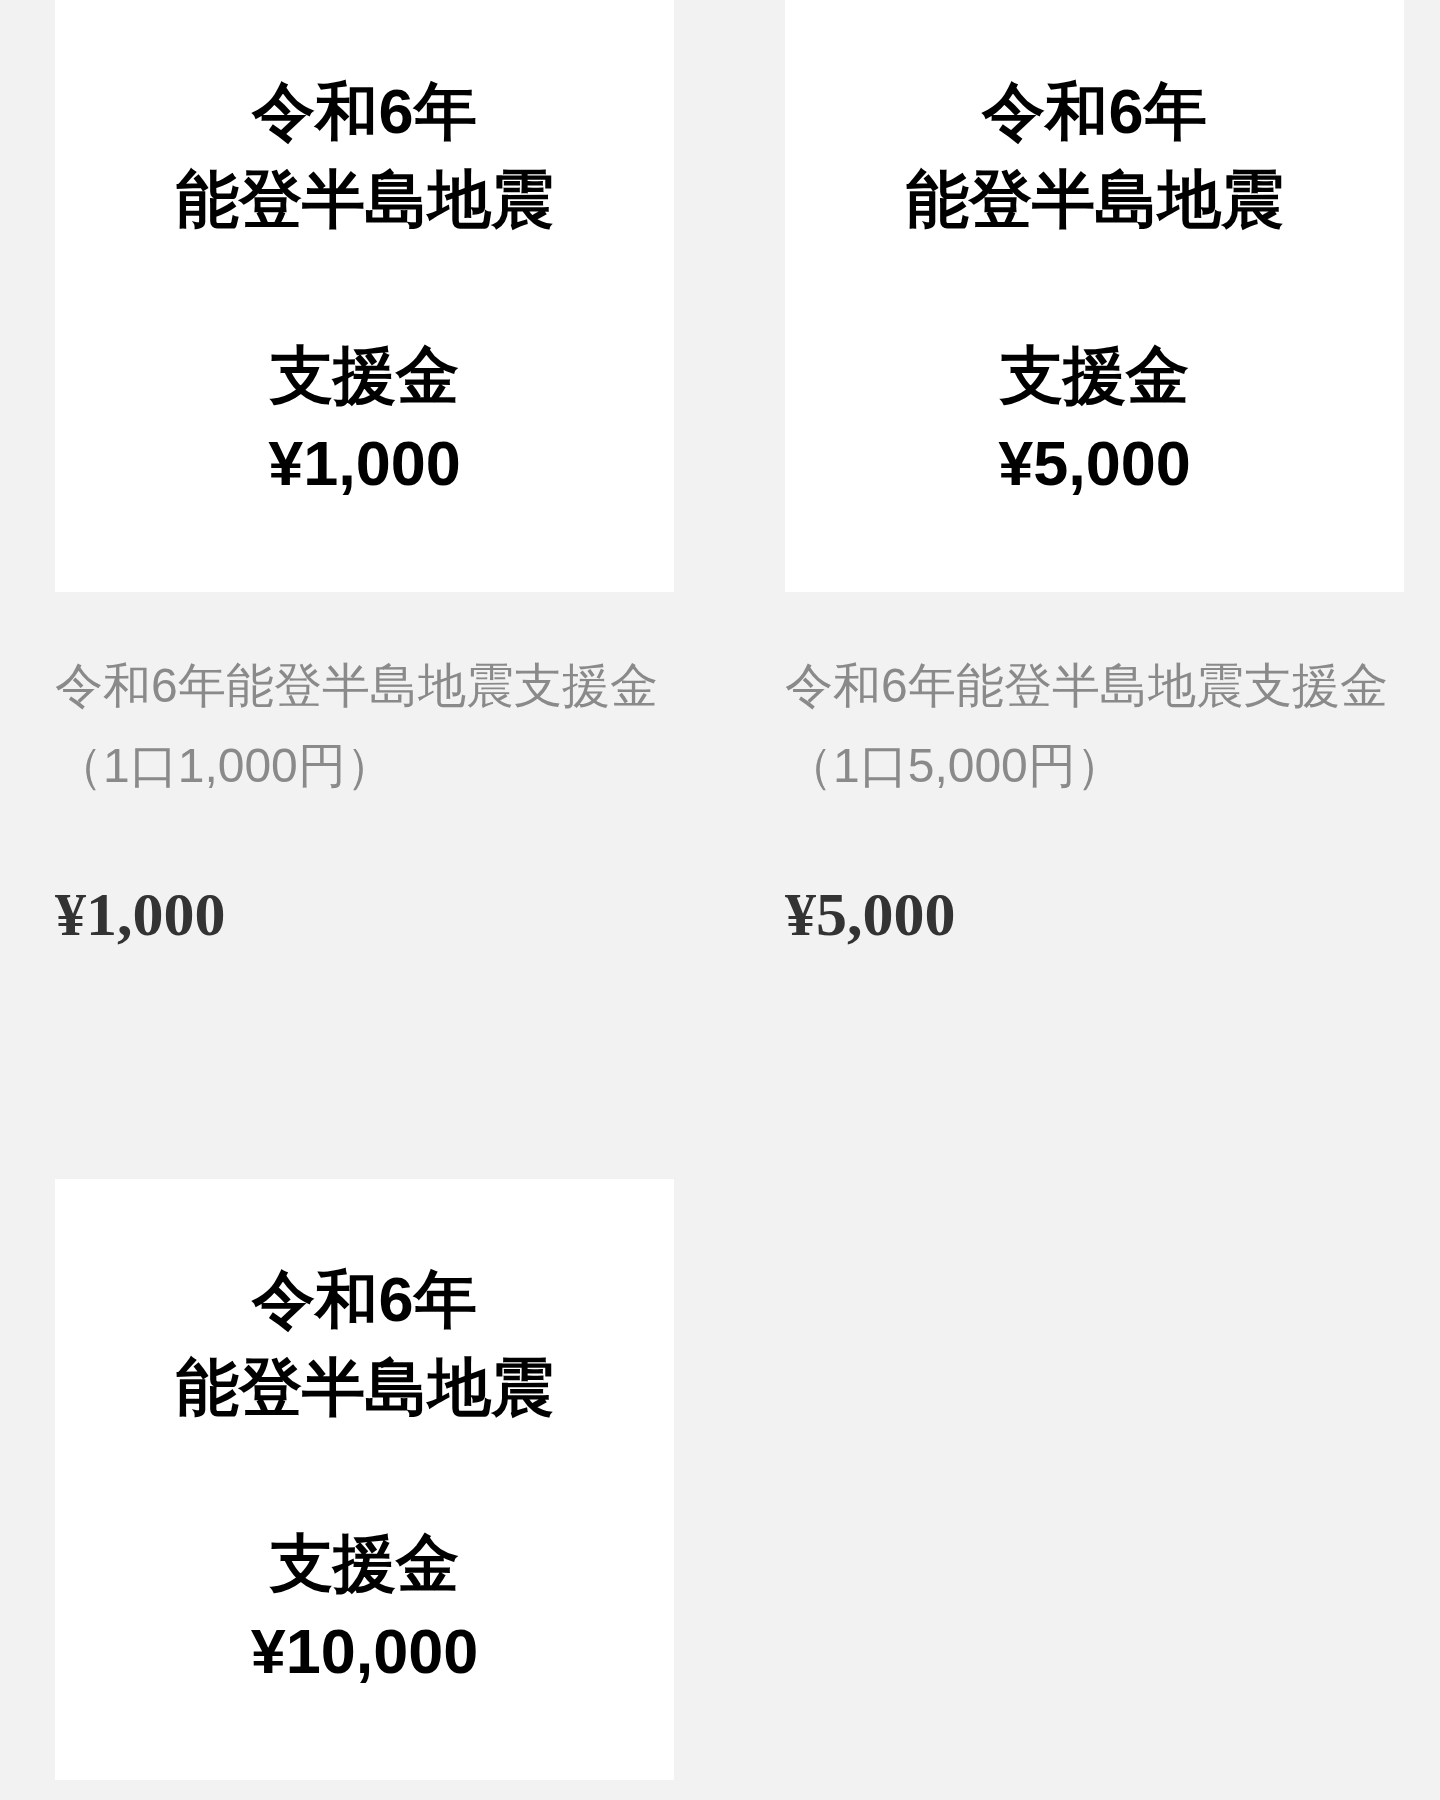  I want to click on product-image: 令和6年 能登半島地震 支援金 ¥5,000, so click(1094, 296).